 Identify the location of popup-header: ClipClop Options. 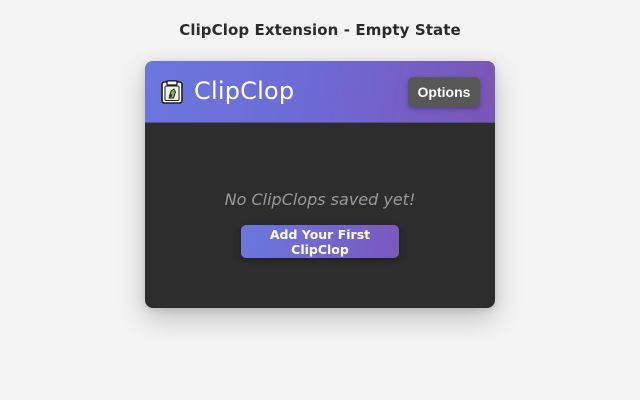
(320, 92).